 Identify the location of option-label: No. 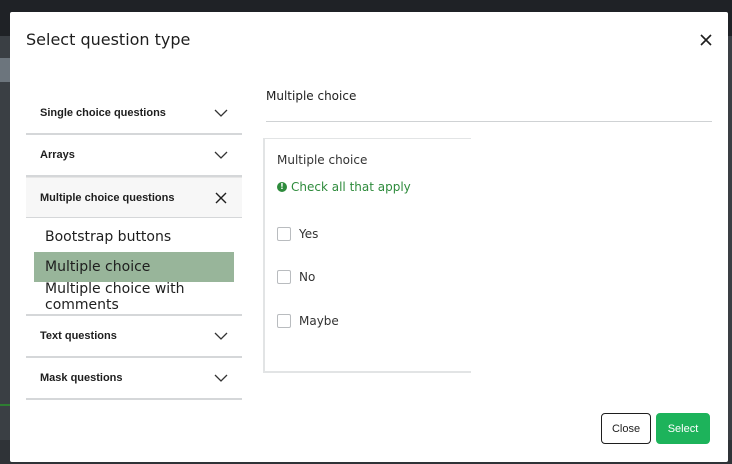
(307, 277).